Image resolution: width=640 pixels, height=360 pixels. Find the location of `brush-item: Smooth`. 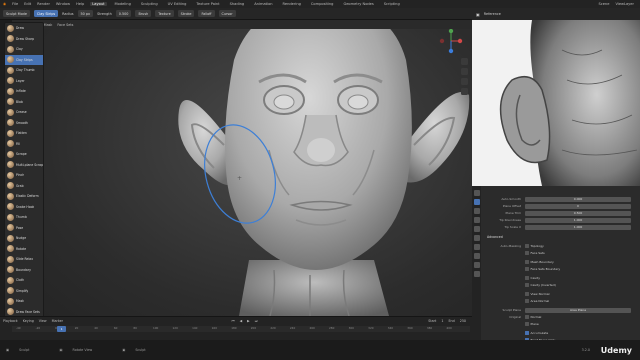

brush-item: Smooth is located at coordinates (24, 123).